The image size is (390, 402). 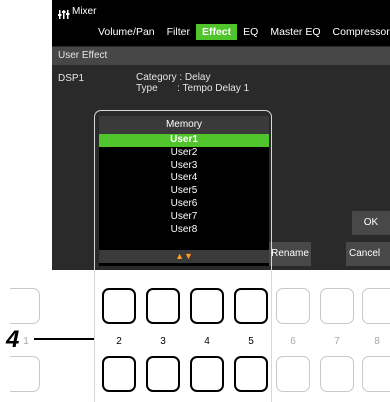 What do you see at coordinates (119, 306) in the screenshot?
I see `panel-button-2-upper` at bounding box center [119, 306].